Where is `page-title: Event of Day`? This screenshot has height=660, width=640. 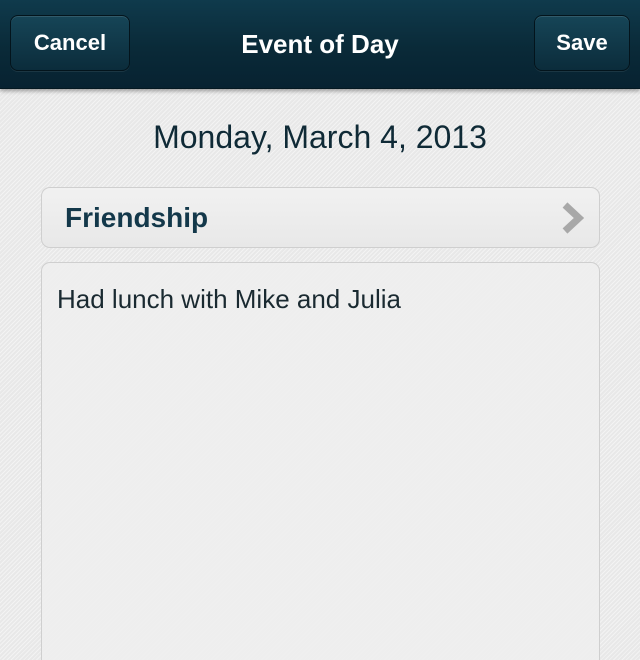
page-title: Event of Day is located at coordinates (320, 44).